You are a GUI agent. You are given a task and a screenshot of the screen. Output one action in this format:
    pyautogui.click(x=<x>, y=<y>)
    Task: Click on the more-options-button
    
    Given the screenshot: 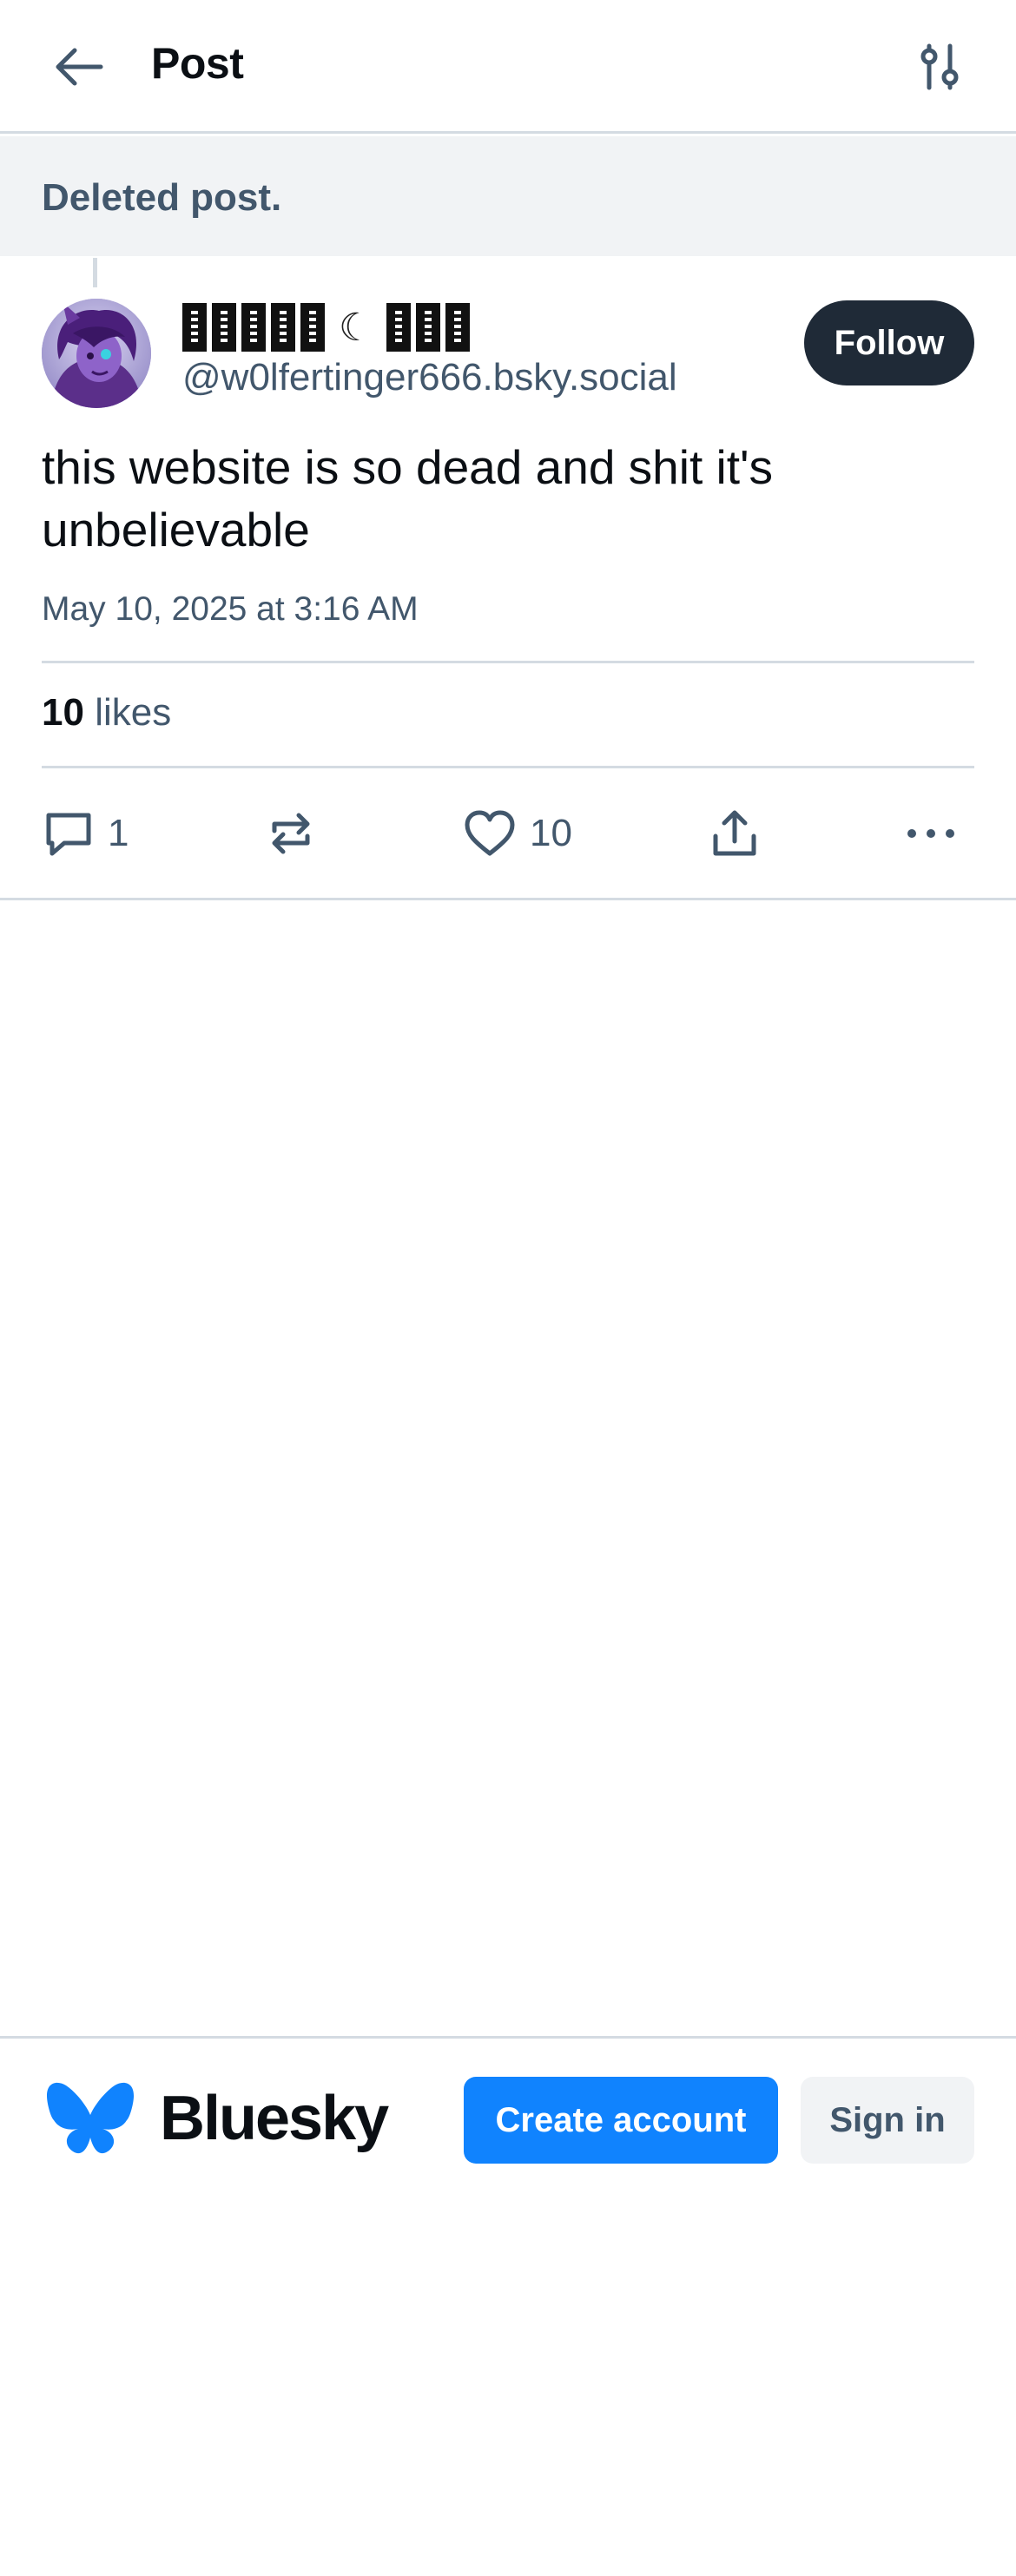 What is the action you would take?
    pyautogui.click(x=931, y=833)
    